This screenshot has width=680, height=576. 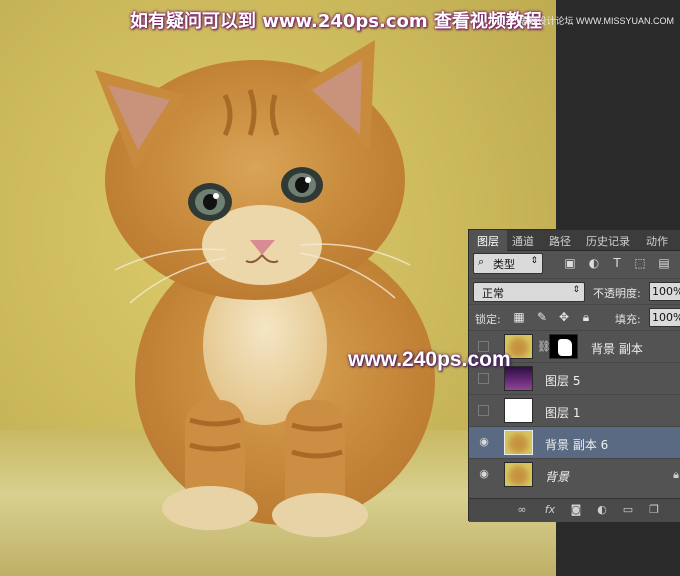 I want to click on lock-brush-icon: ✎, so click(x=542, y=317).